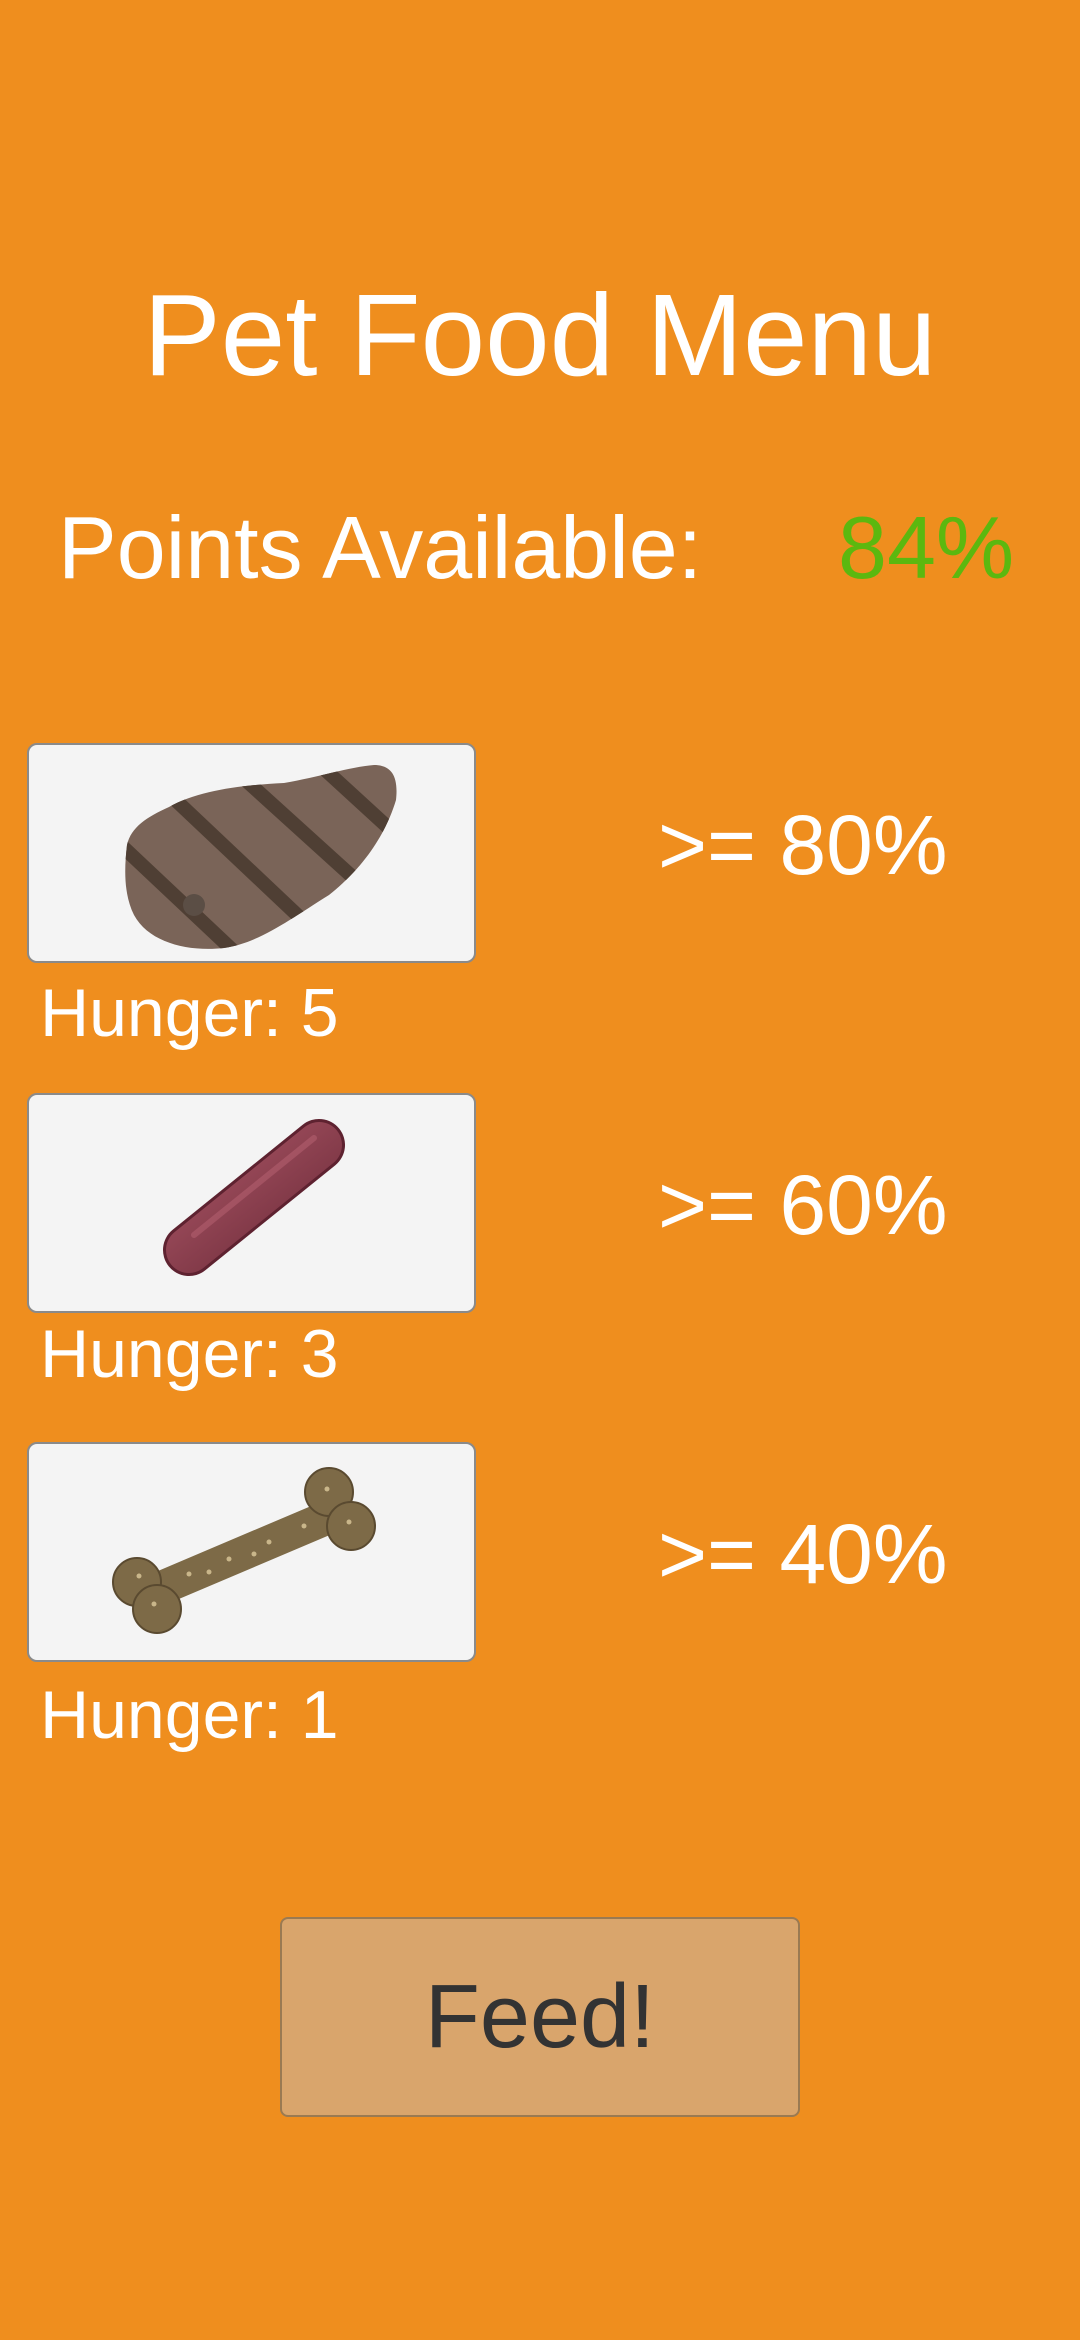  What do you see at coordinates (261, 857) in the screenshot?
I see `steak-icon` at bounding box center [261, 857].